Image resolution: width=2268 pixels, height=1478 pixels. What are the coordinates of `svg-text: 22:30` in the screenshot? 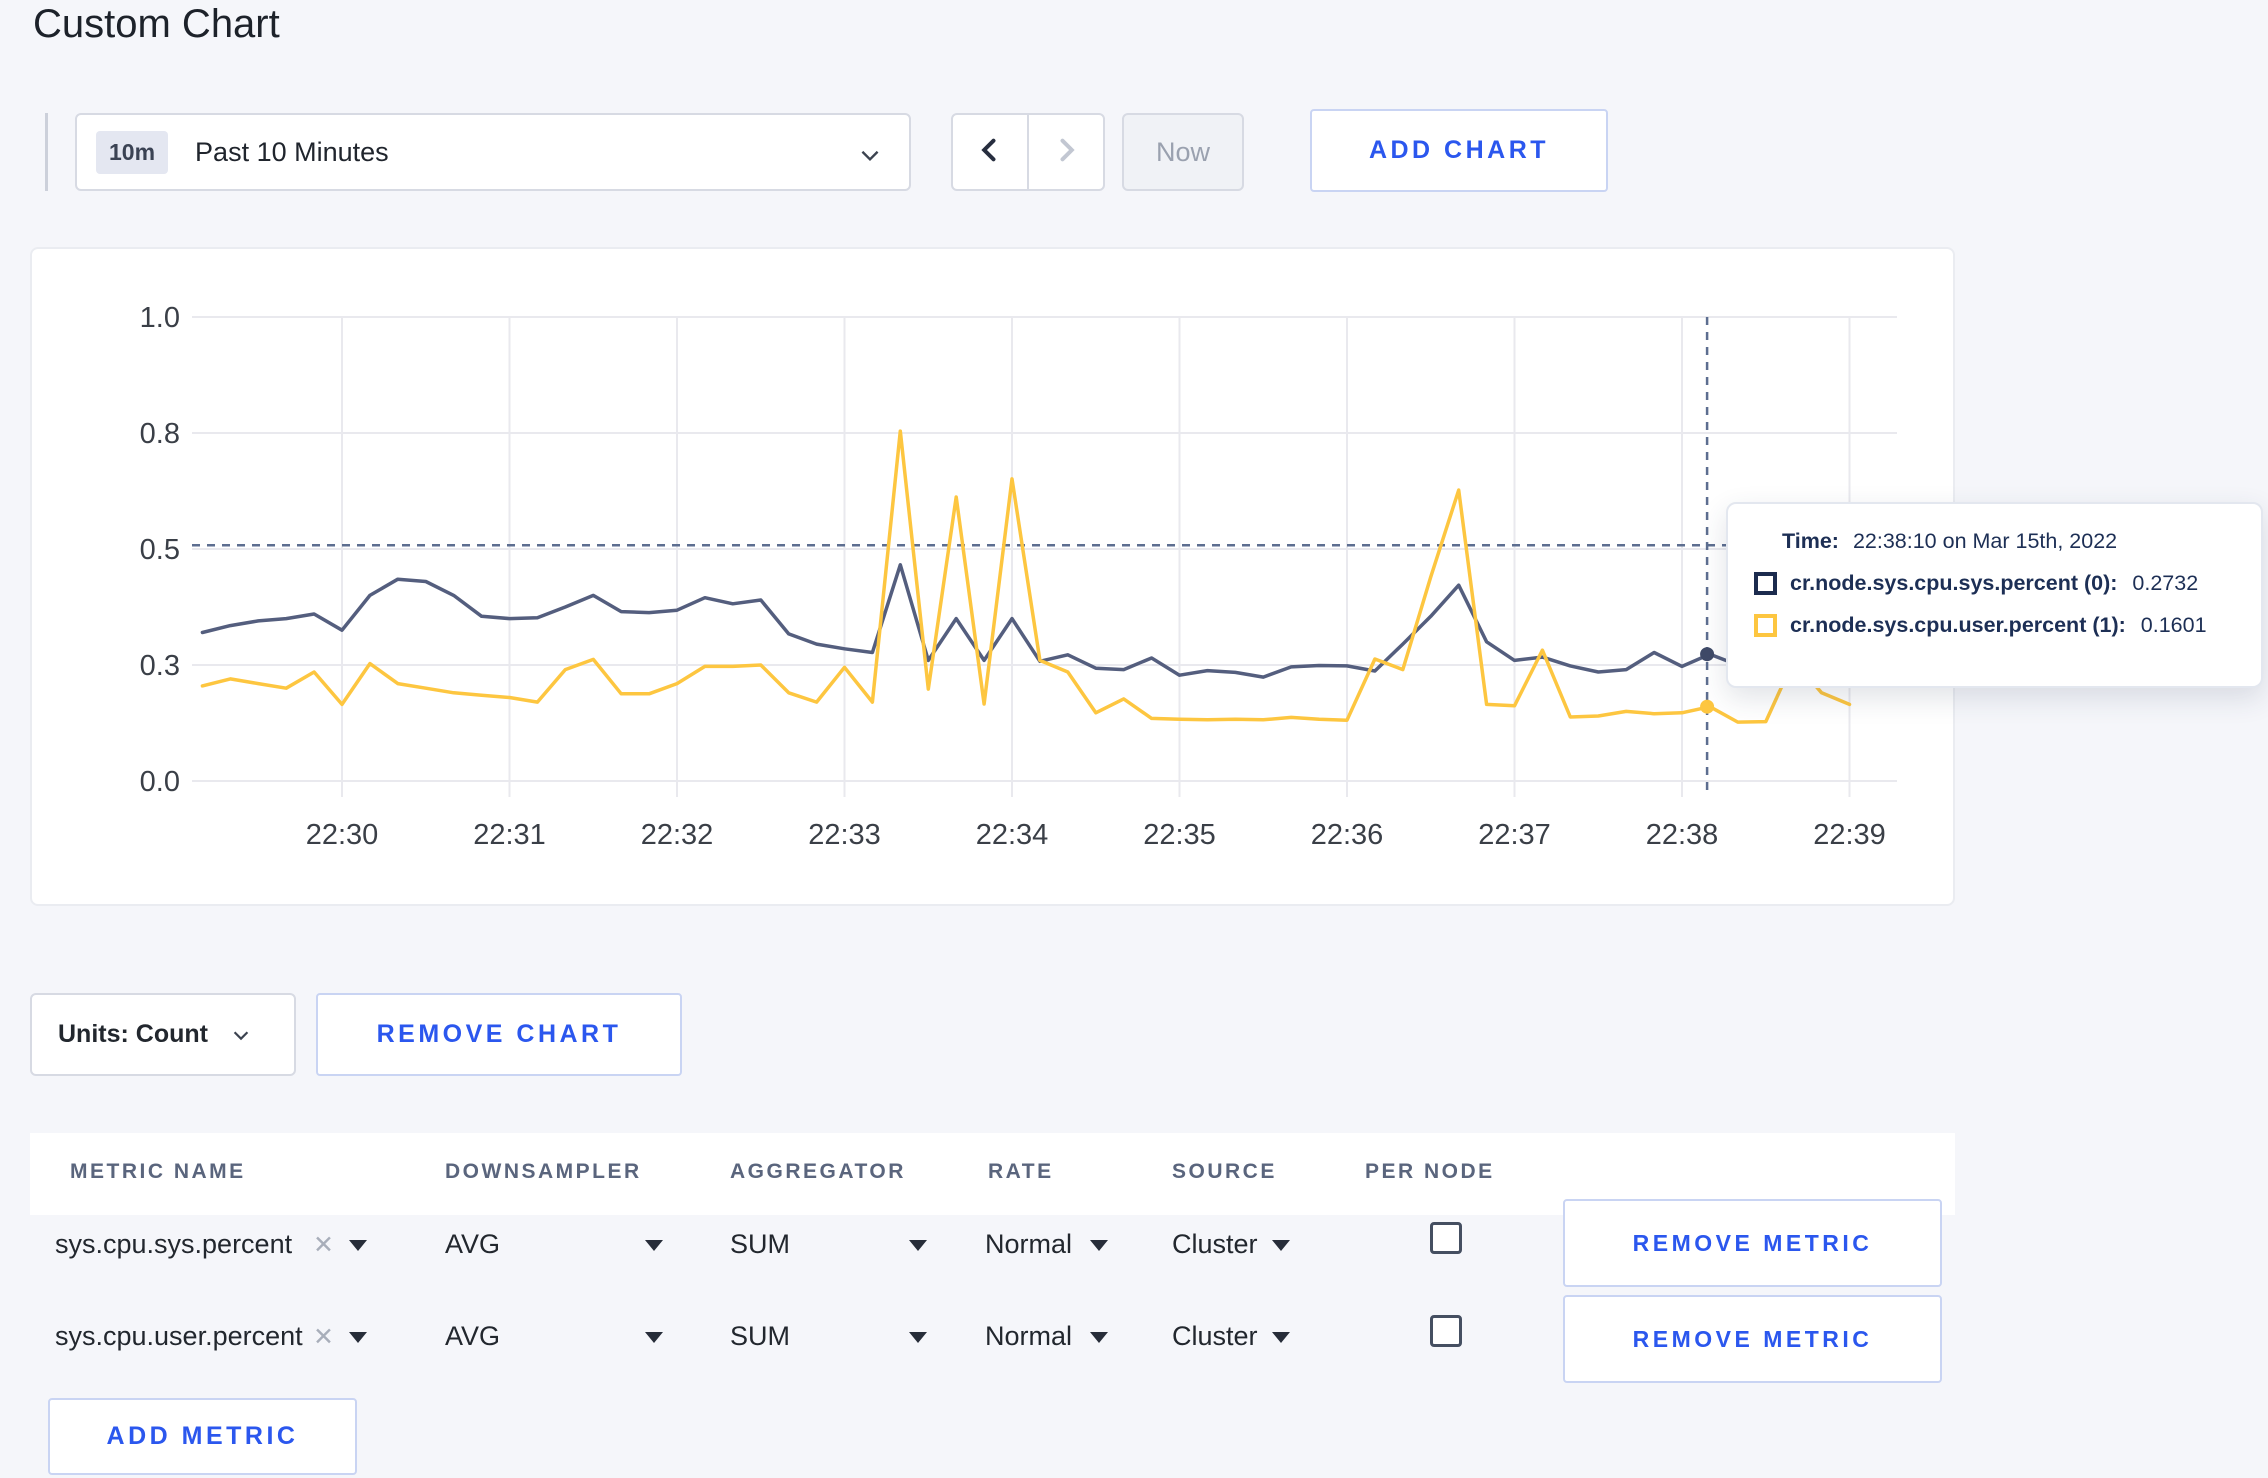 It's located at (342, 835).